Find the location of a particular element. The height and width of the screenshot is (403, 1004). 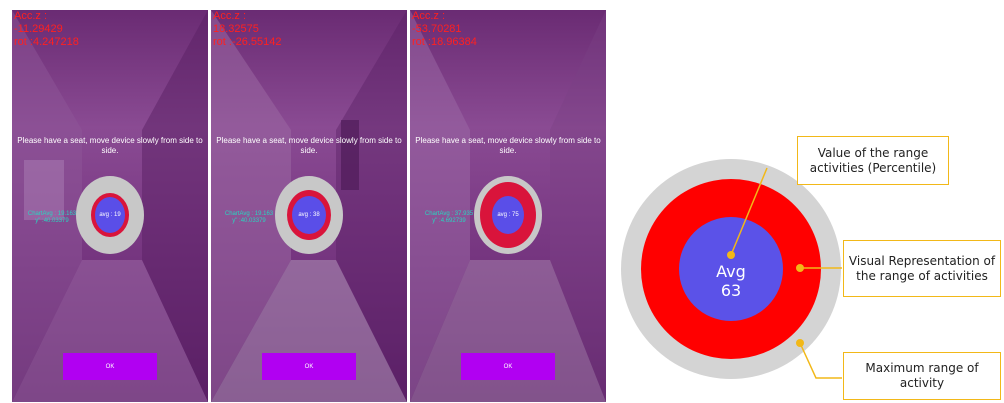

acc-value: 18.32575 is located at coordinates (236, 29).